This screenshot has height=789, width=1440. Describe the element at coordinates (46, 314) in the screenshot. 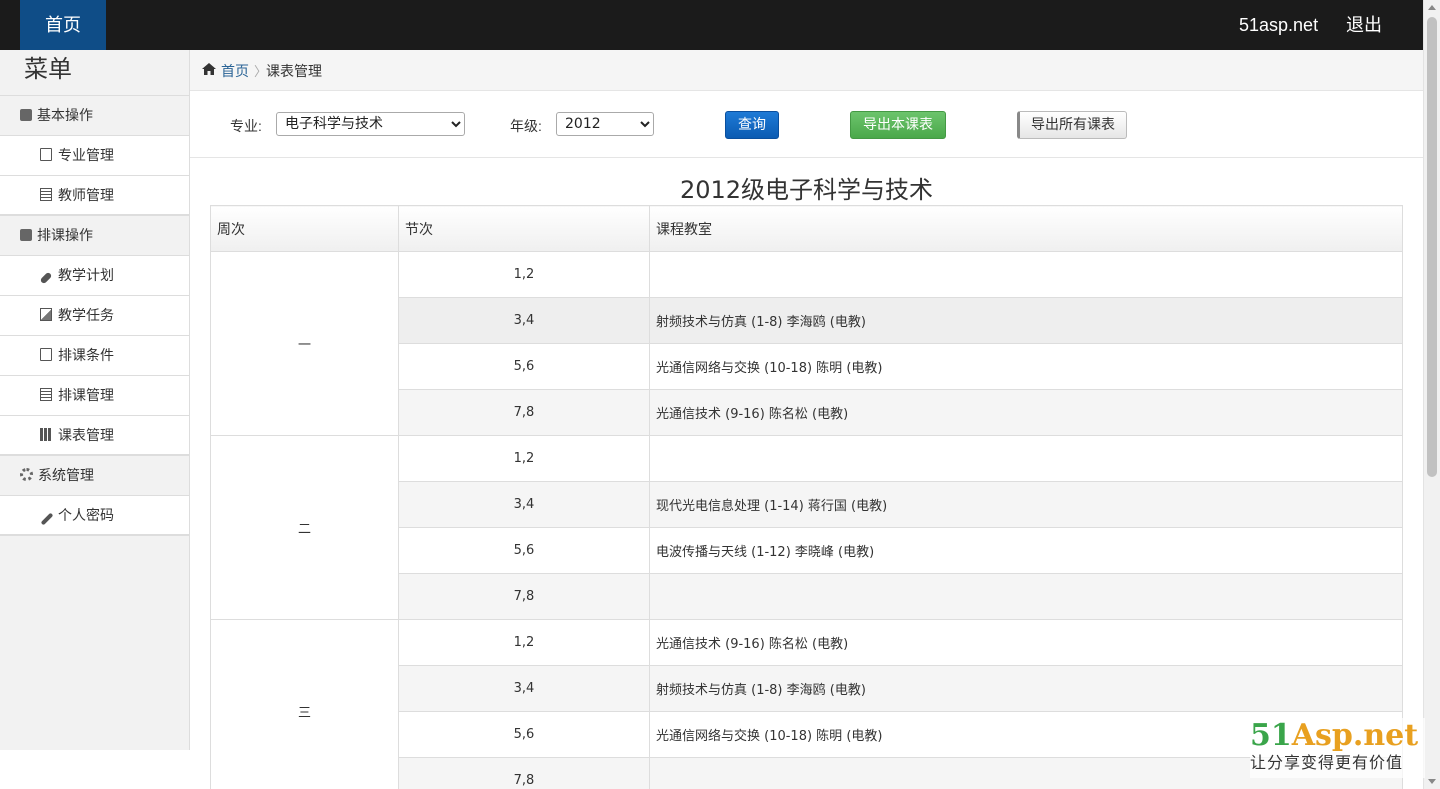

I see `picture-icon` at that location.